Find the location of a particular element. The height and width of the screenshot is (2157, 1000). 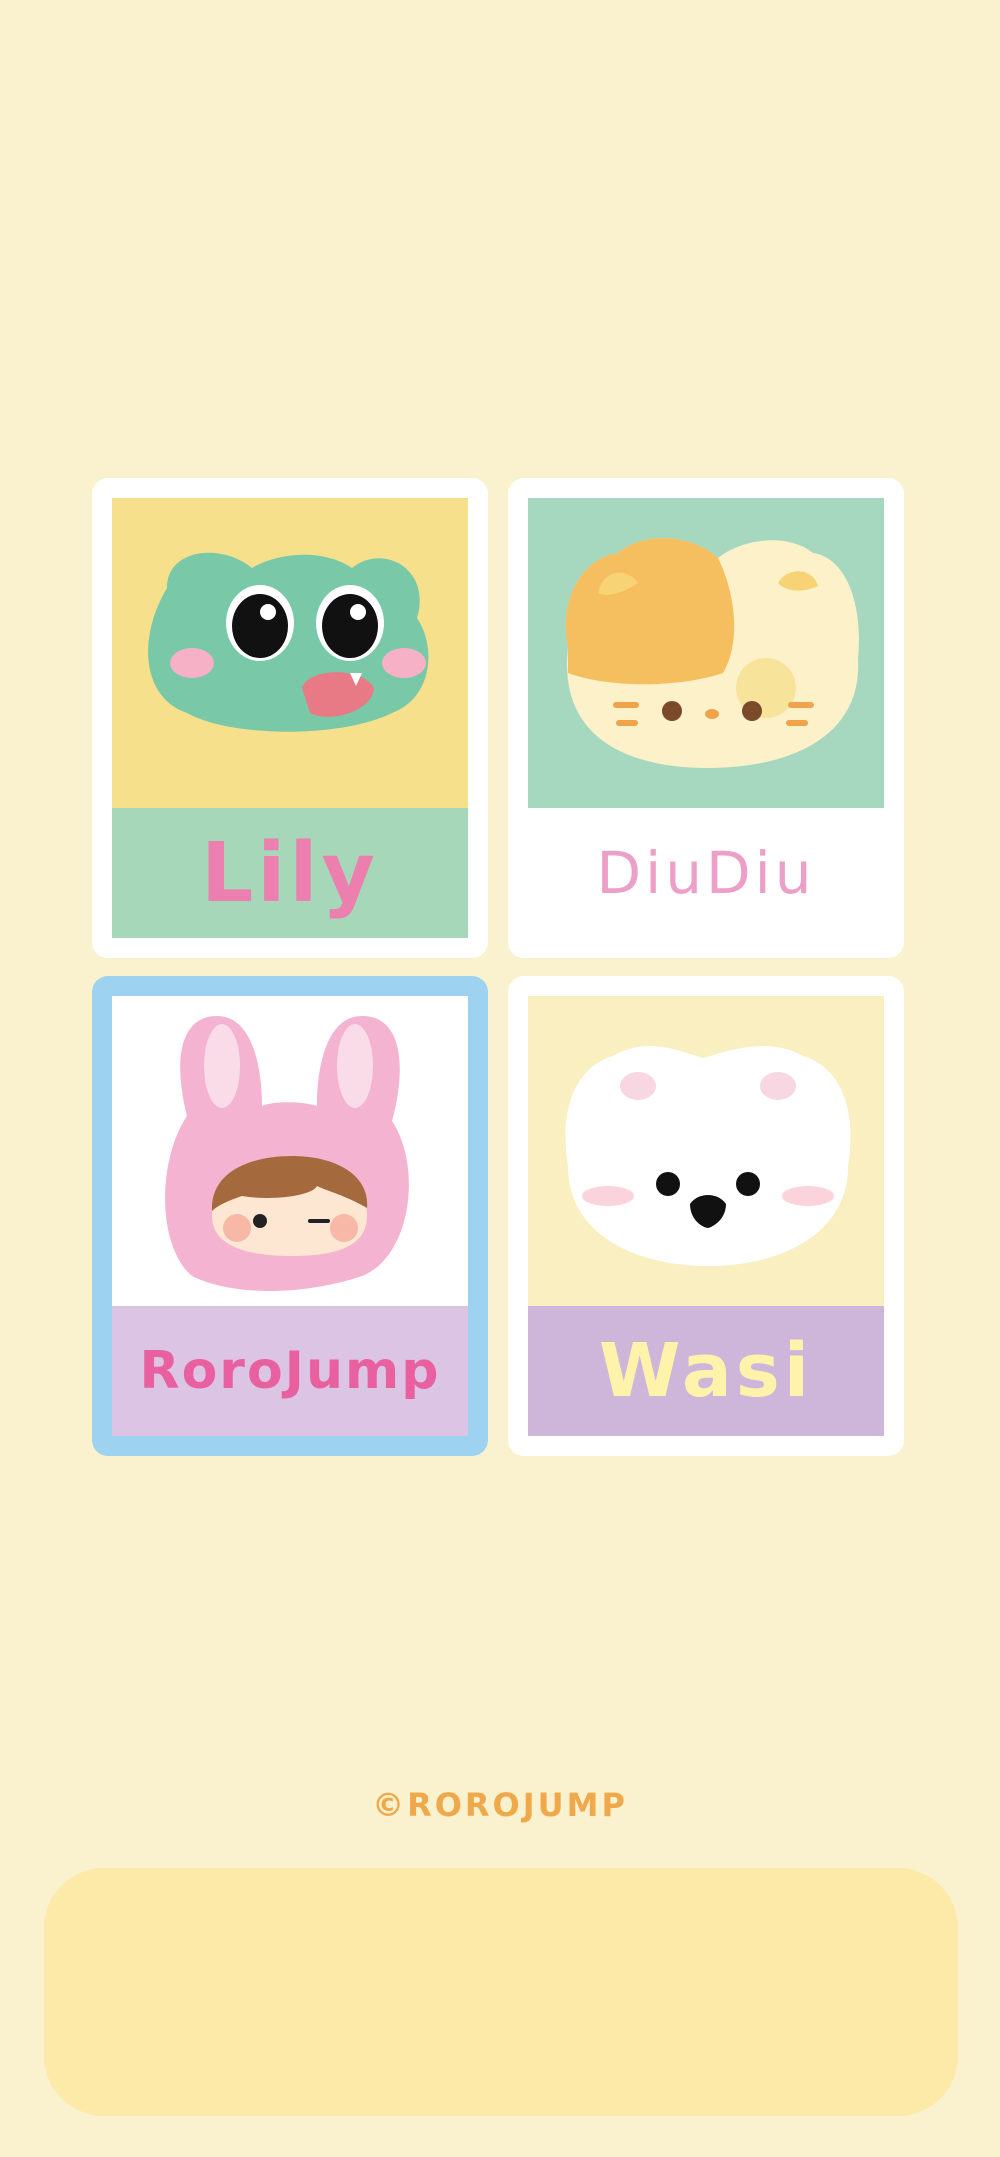

sticker-label-diudiu: DiuDiu is located at coordinates (706, 873).